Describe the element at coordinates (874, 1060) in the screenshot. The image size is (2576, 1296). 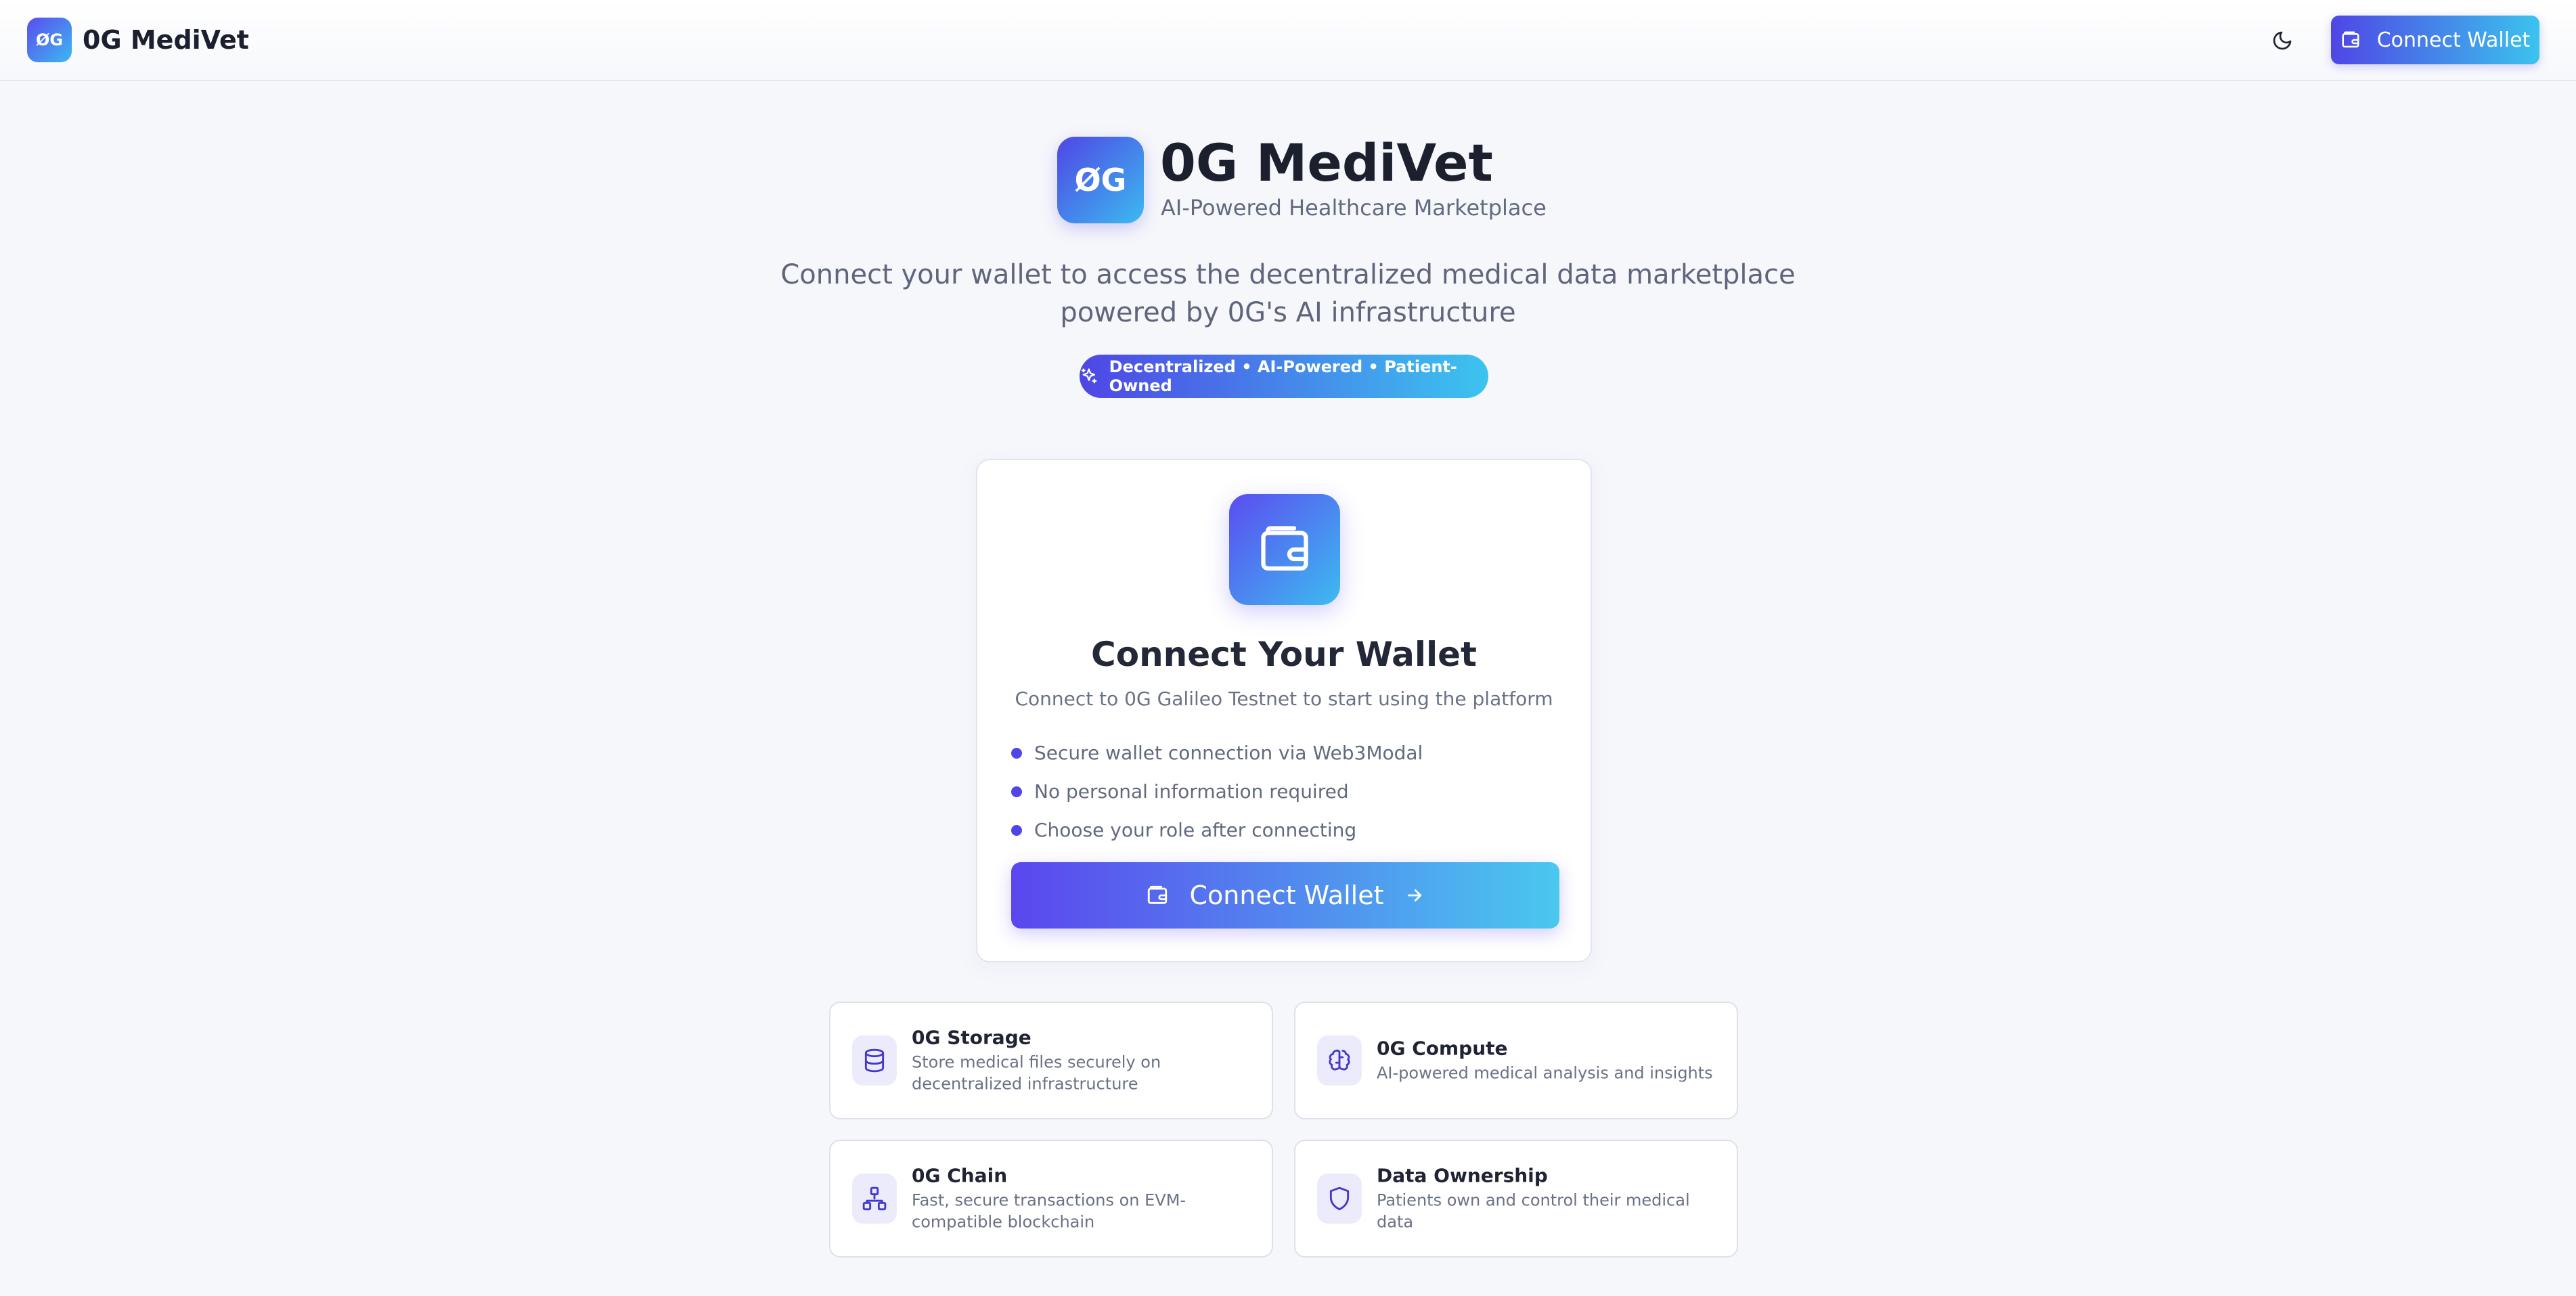
I see `database-icon` at that location.